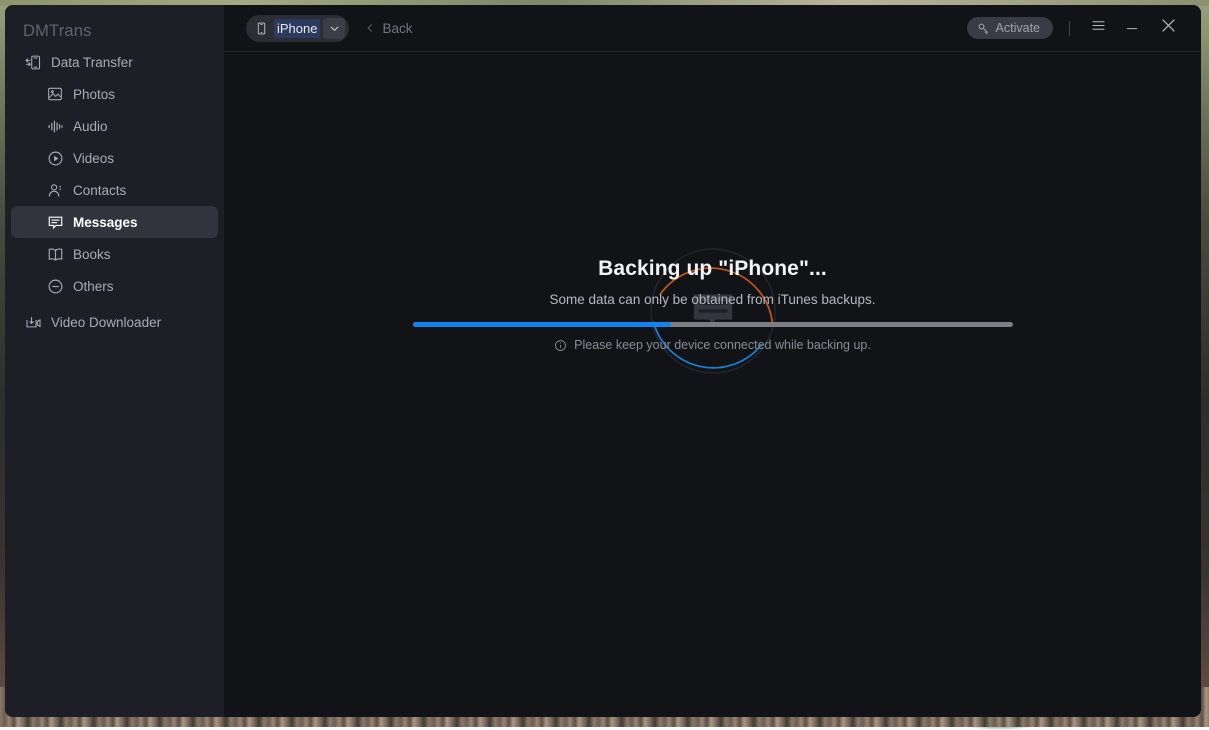  I want to click on key-icon, so click(983, 28).